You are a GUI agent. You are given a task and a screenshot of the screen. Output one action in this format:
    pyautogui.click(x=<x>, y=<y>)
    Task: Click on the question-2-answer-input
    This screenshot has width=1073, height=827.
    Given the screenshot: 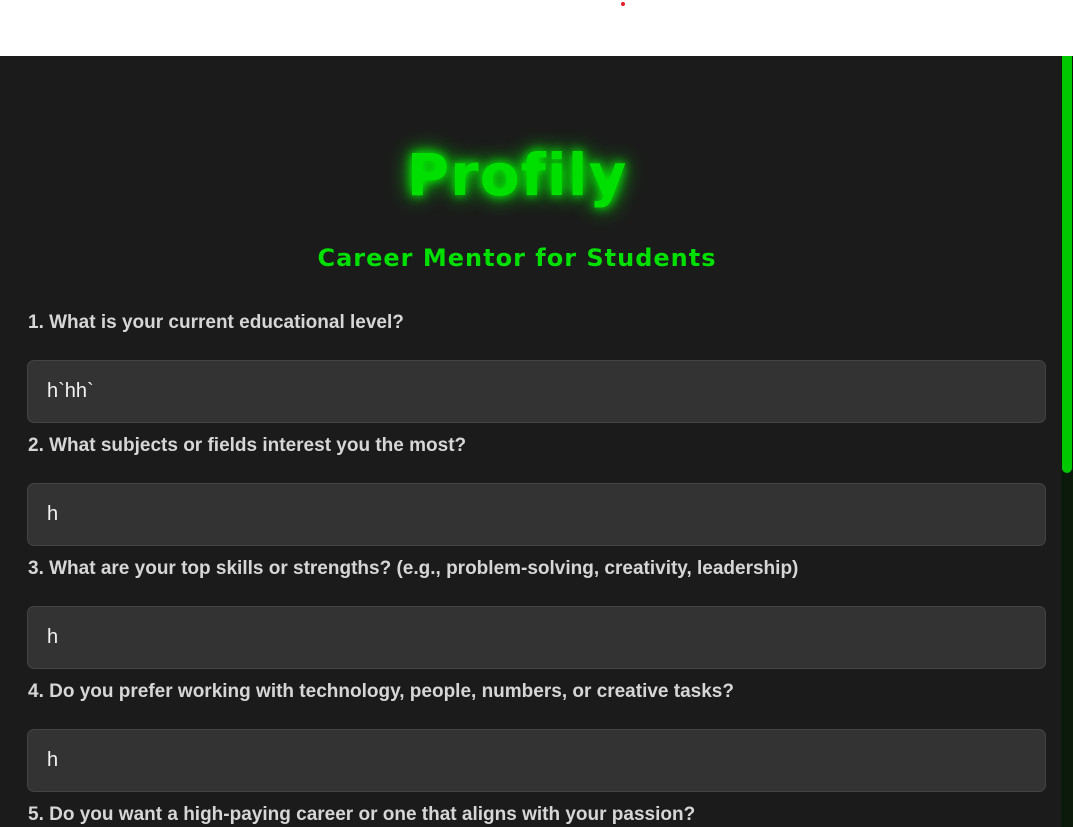 What is the action you would take?
    pyautogui.click(x=536, y=514)
    